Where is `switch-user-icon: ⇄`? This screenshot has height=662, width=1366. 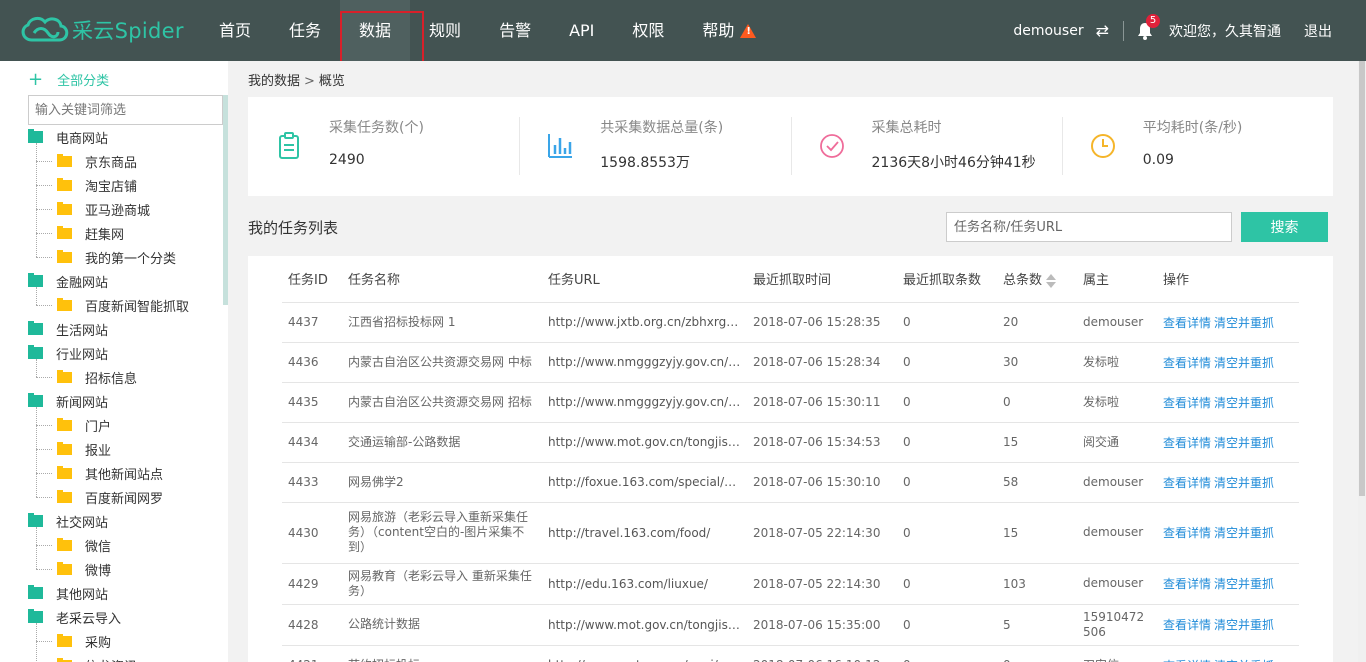 switch-user-icon: ⇄ is located at coordinates (1102, 30).